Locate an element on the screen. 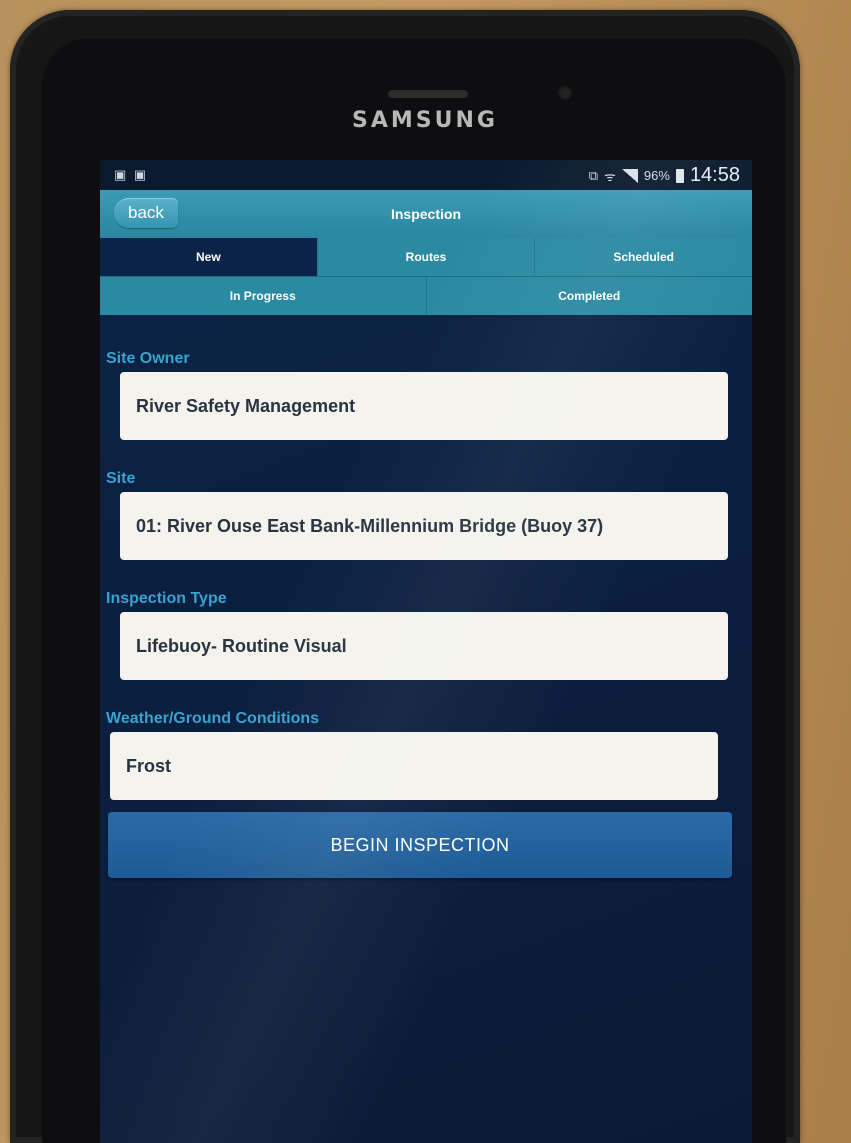 Image resolution: width=851 pixels, height=1143 pixels. weather-conditions-field: Frost is located at coordinates (414, 766).